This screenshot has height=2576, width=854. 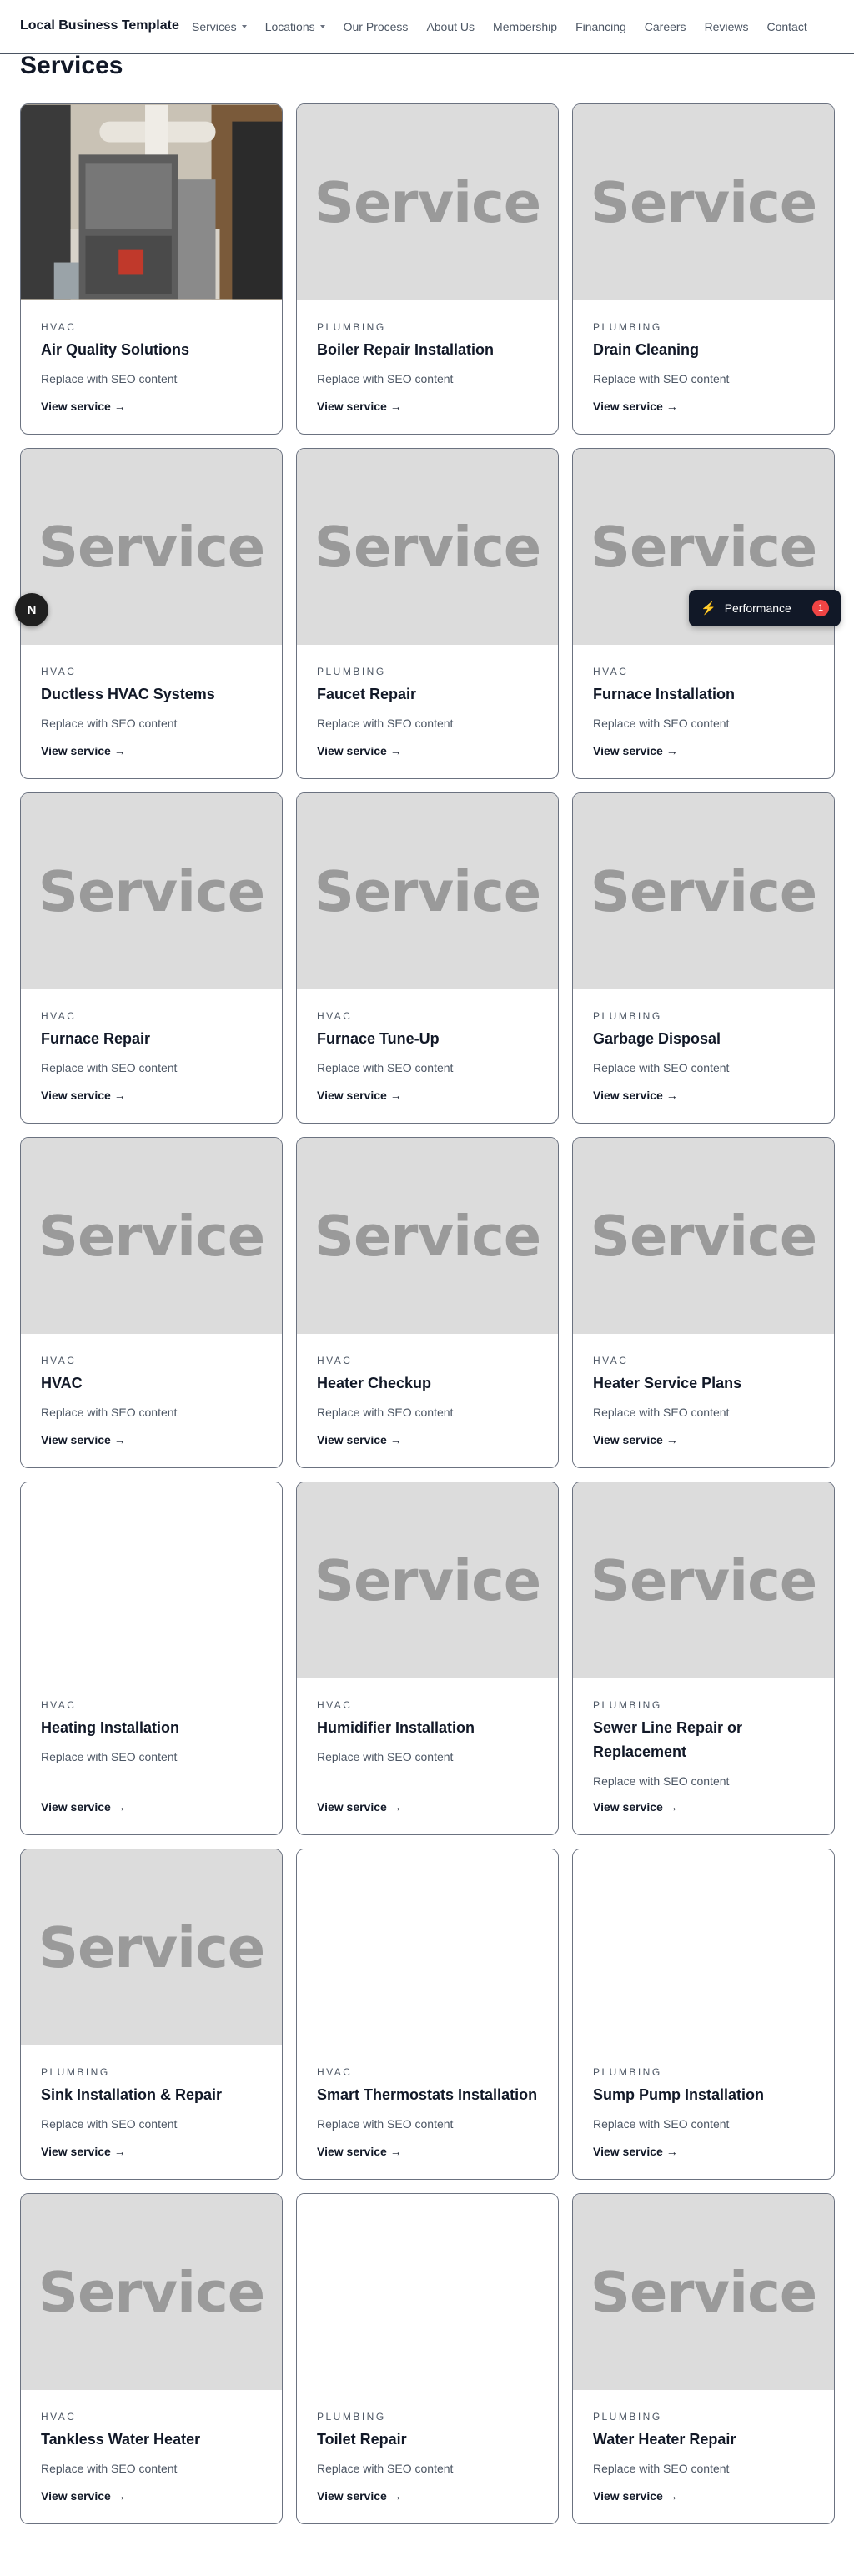 What do you see at coordinates (153, 694) in the screenshot?
I see `service-title: Ductless HVAC Systems` at bounding box center [153, 694].